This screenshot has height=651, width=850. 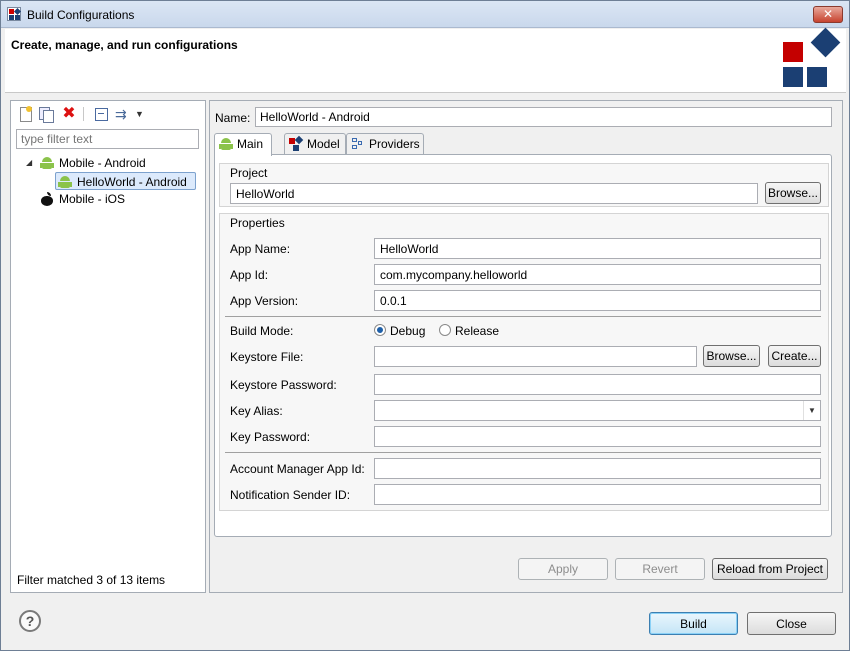 What do you see at coordinates (380, 330) in the screenshot?
I see `debug-radio` at bounding box center [380, 330].